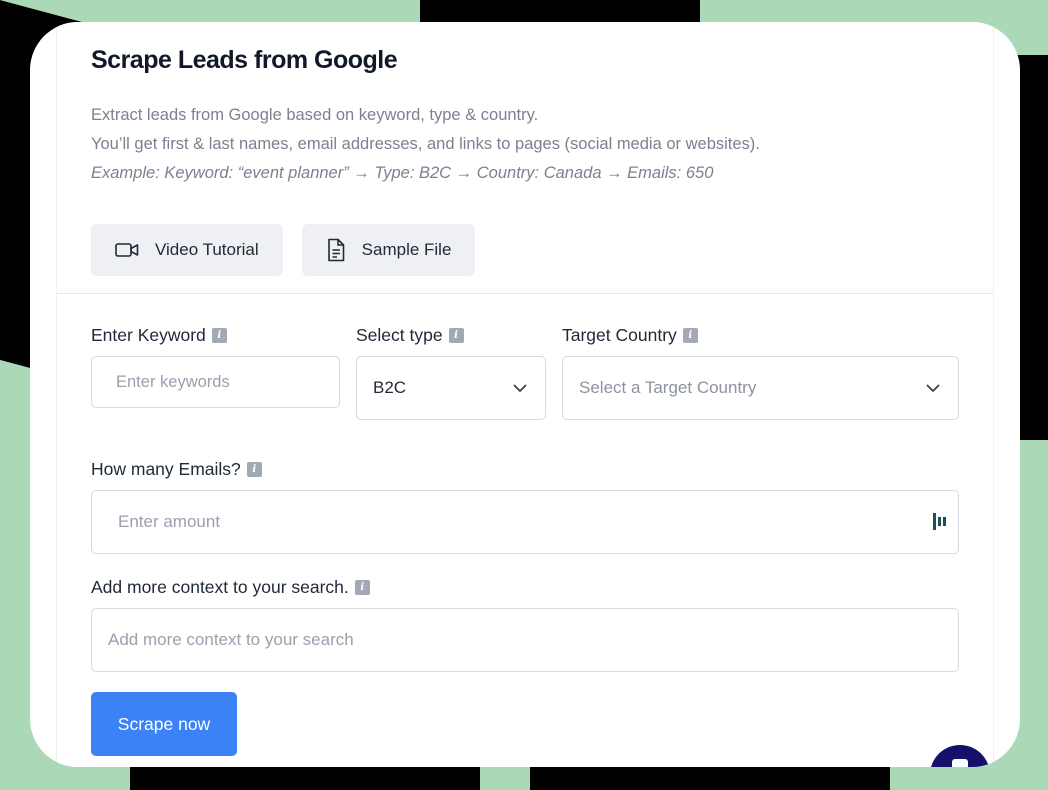 The height and width of the screenshot is (790, 1048). I want to click on email-amount-input, so click(525, 522).